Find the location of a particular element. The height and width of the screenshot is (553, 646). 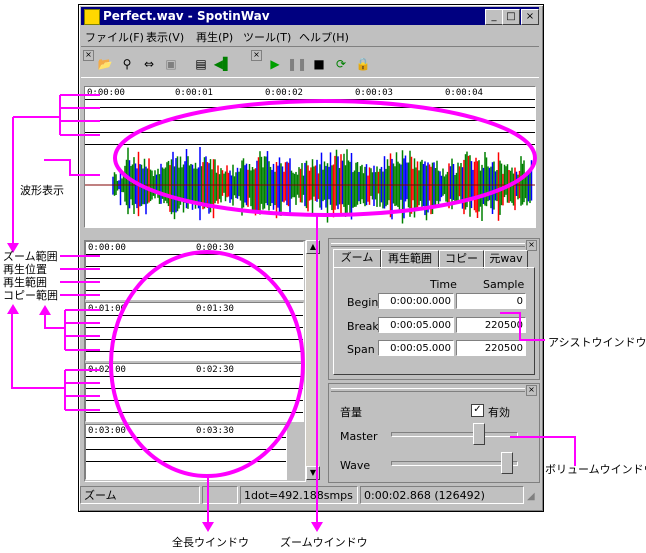

full-highlight-ellipse is located at coordinates (207, 364).